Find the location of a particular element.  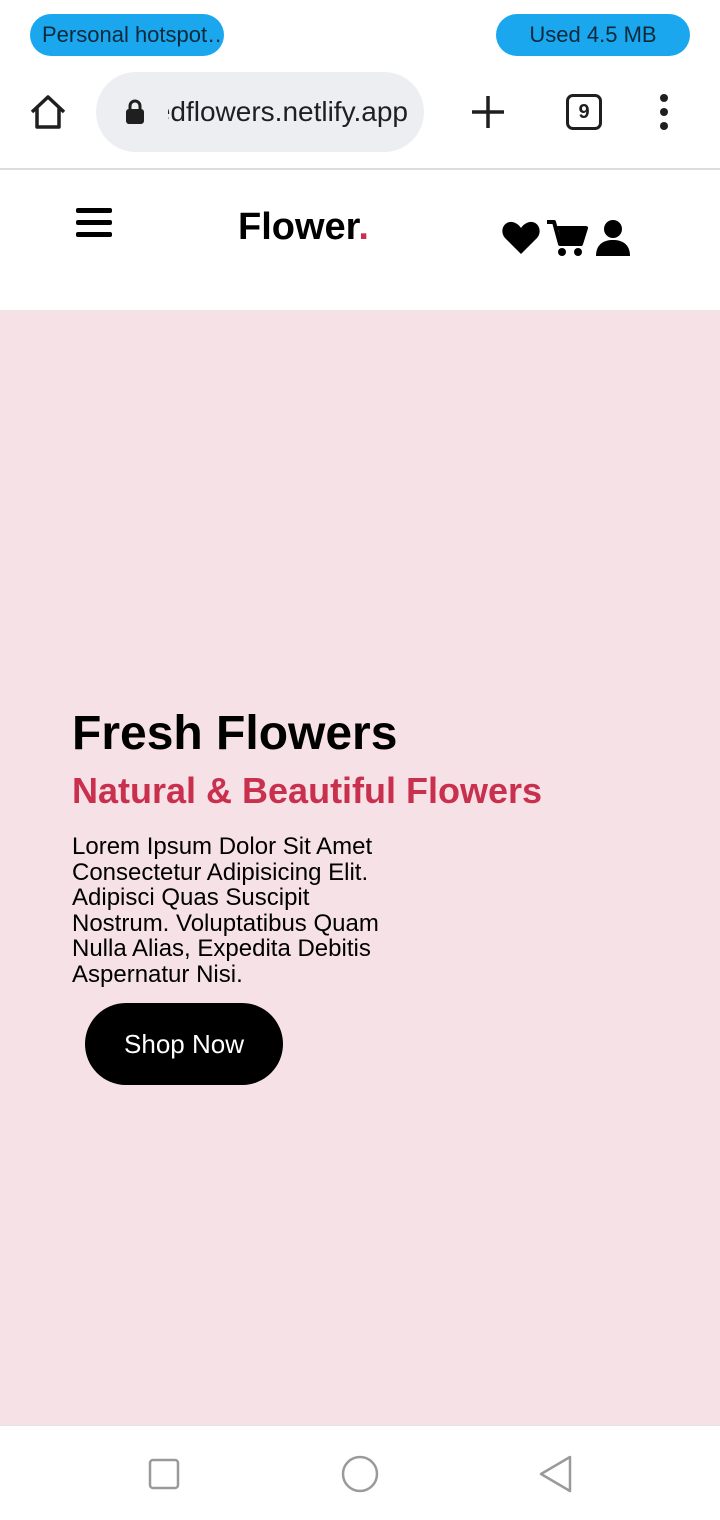

site-logo: Flower. is located at coordinates (303, 227).